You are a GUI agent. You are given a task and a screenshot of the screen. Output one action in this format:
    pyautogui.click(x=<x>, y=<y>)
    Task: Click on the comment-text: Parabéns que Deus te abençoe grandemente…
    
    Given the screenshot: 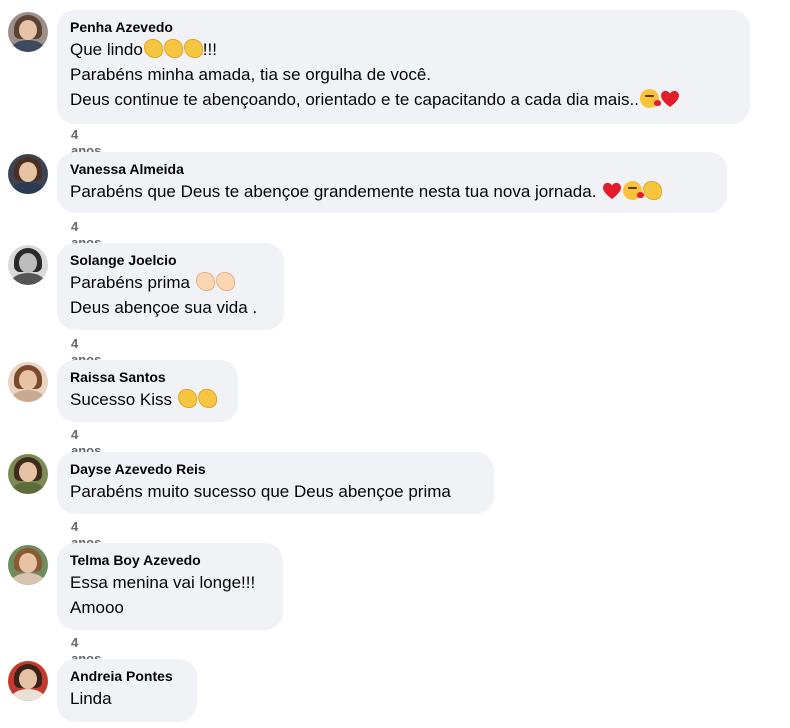 What is the action you would take?
    pyautogui.click(x=392, y=191)
    